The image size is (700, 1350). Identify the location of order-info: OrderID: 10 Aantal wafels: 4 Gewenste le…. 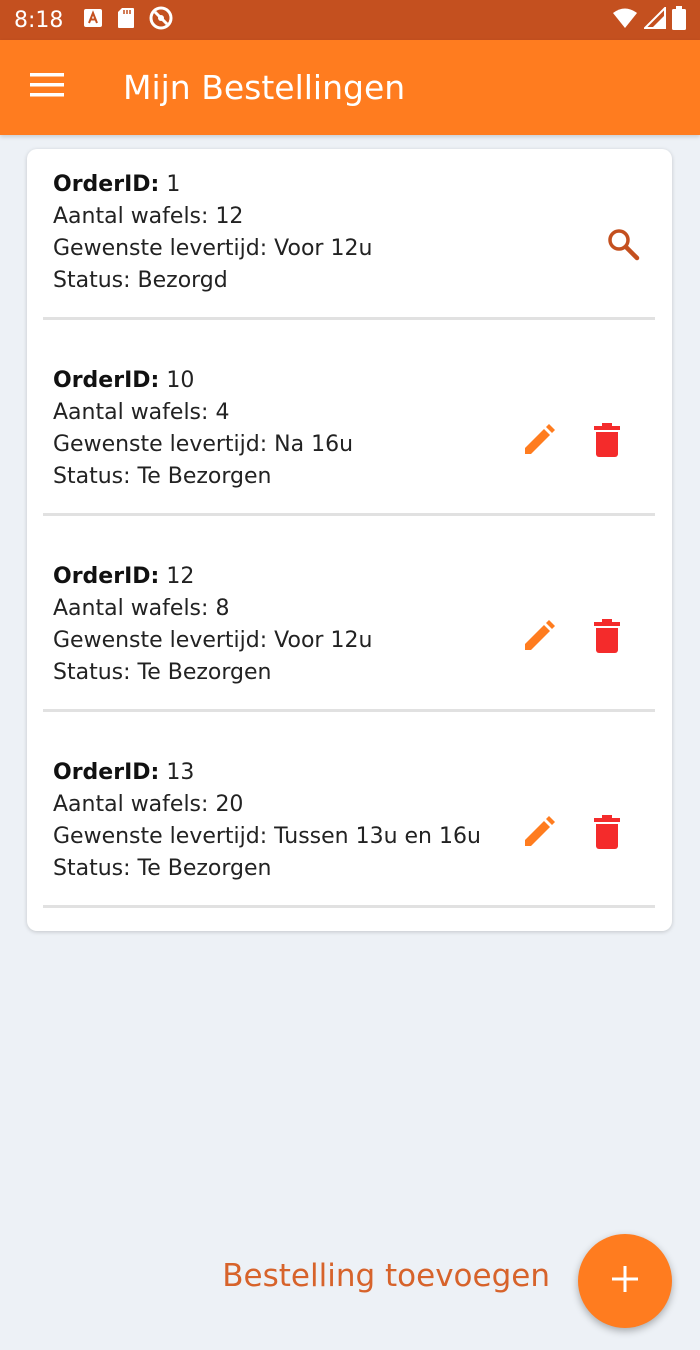
(203, 429).